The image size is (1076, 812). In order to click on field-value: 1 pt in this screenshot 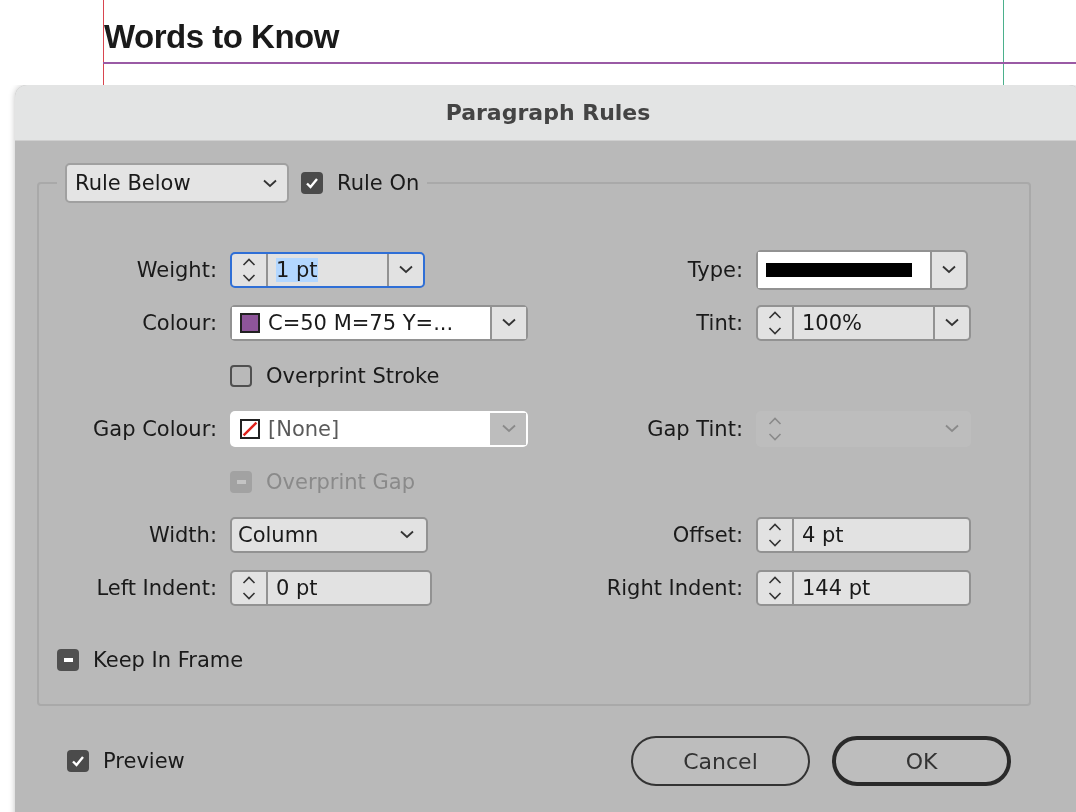, I will do `click(297, 269)`.